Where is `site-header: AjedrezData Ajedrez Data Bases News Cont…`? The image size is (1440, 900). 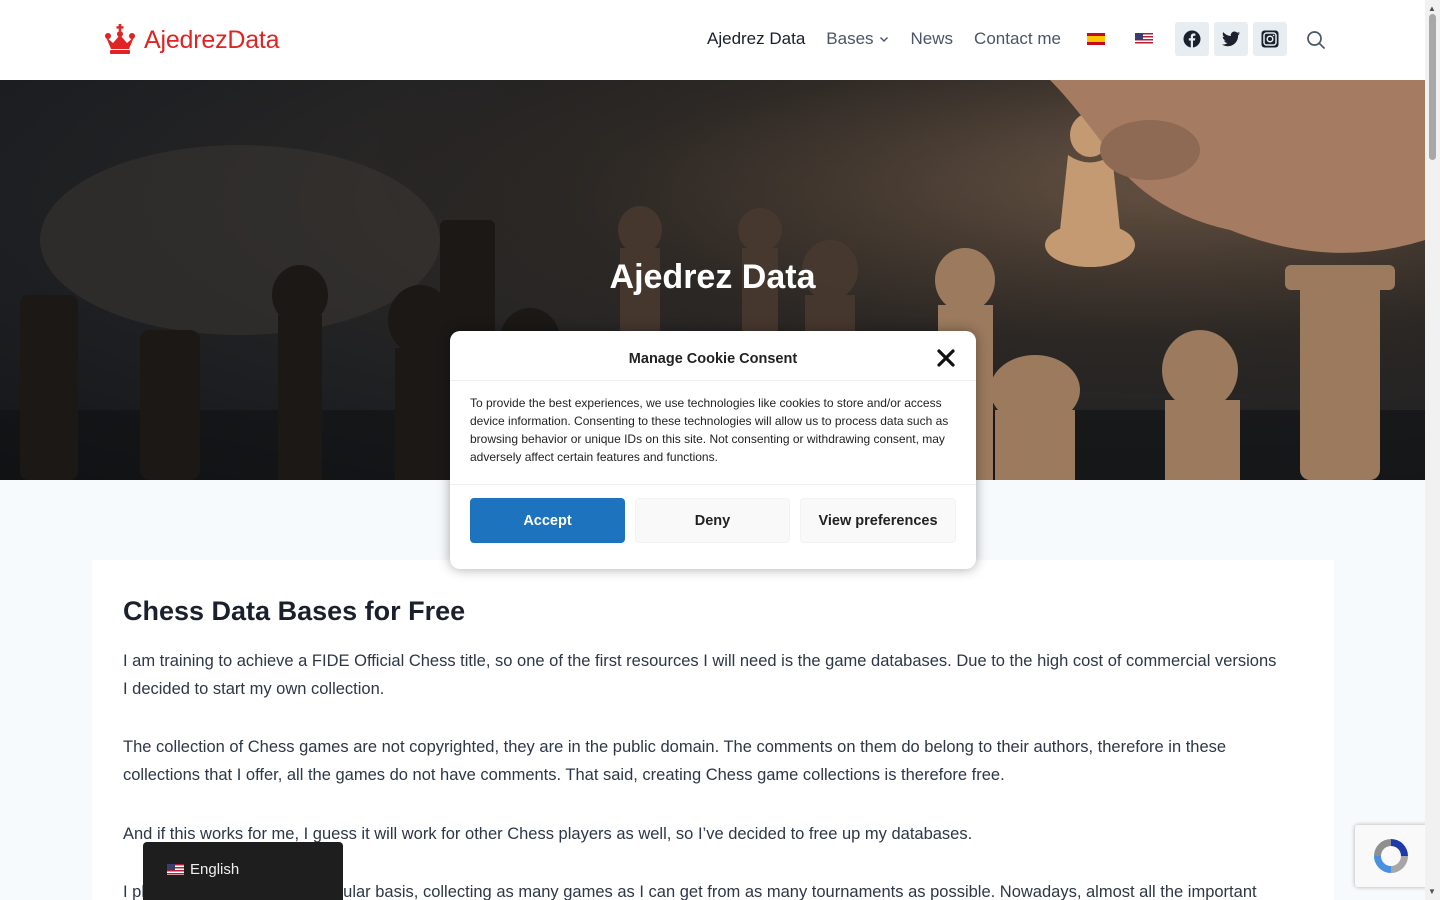
site-header: AjedrezData Ajedrez Data Bases News Cont… is located at coordinates (712, 40).